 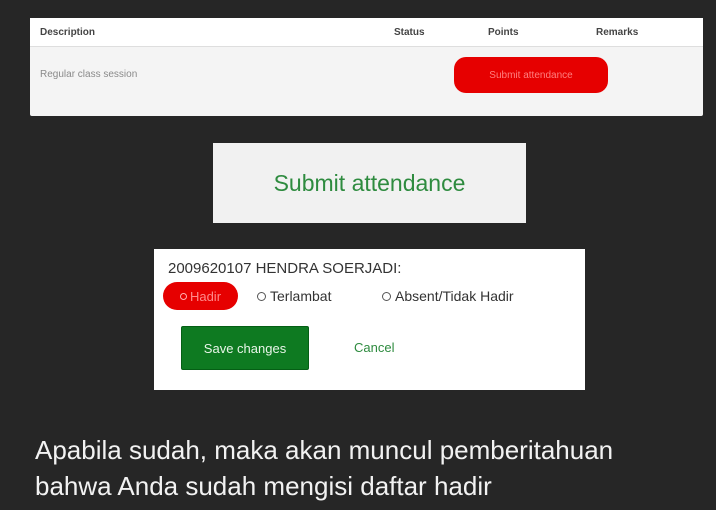 I want to click on caption-line-2: bahwa Anda sudah mengisi daftar hadir, so click(x=263, y=486).